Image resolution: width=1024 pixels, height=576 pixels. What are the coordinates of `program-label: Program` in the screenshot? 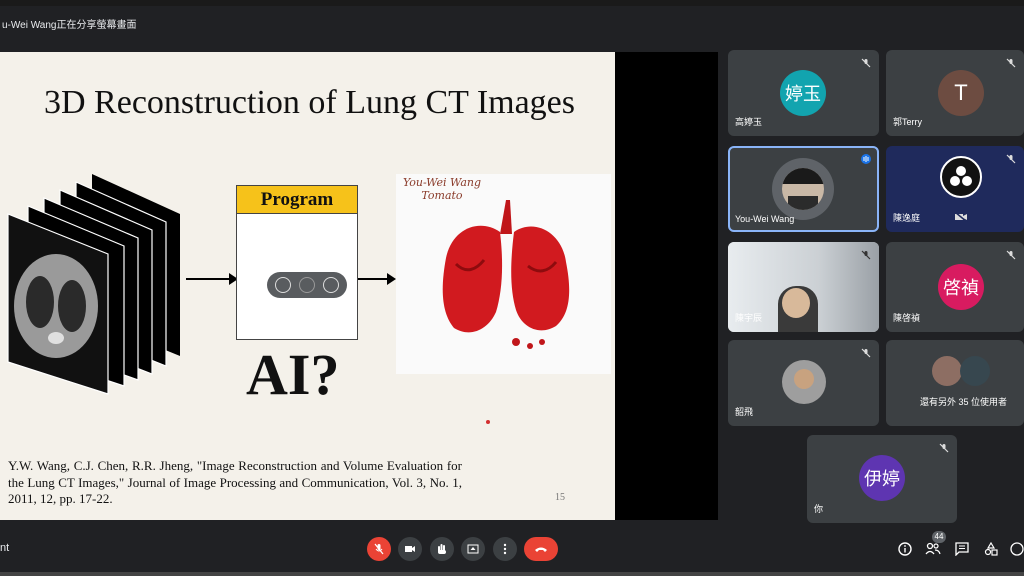 It's located at (297, 200).